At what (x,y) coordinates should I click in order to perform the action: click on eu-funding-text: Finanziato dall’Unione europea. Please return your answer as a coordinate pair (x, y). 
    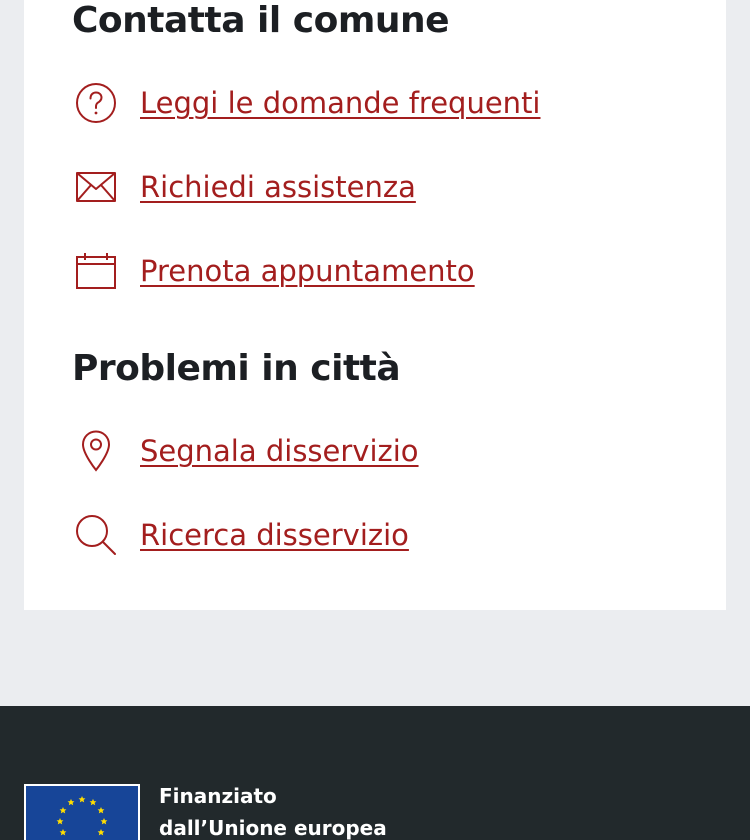
    Looking at the image, I should click on (273, 810).